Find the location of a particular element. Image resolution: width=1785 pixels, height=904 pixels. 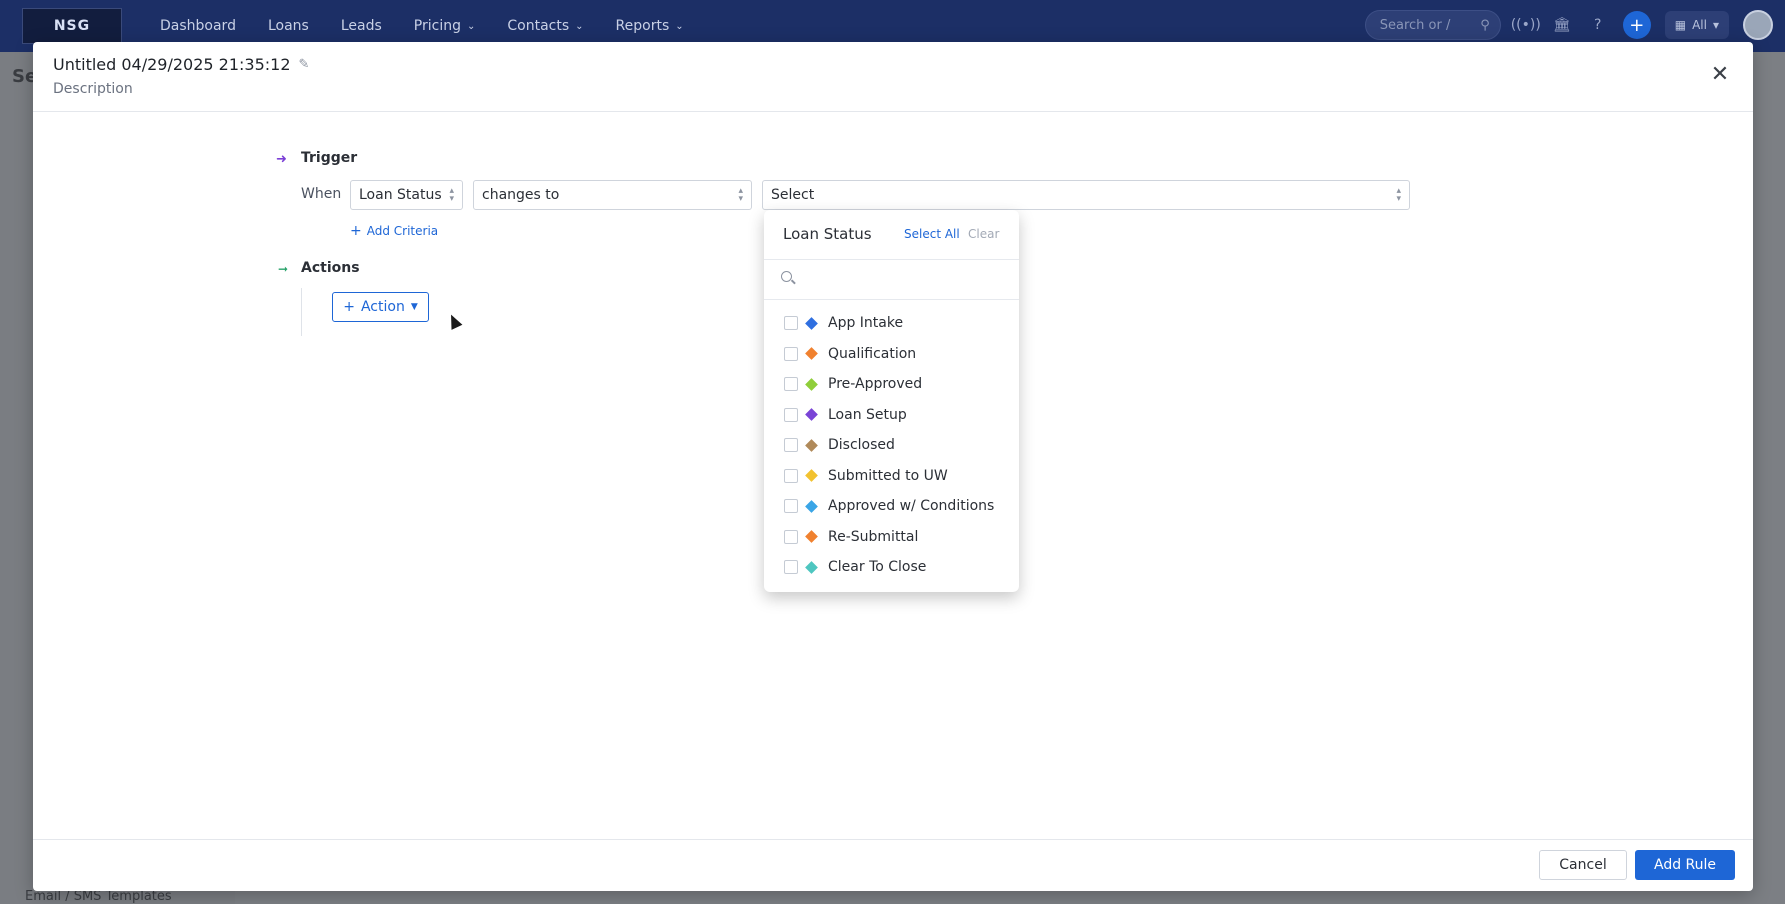

rule-title: Untitled 04/29/2025 21:35:12 ✎ is located at coordinates (181, 64).